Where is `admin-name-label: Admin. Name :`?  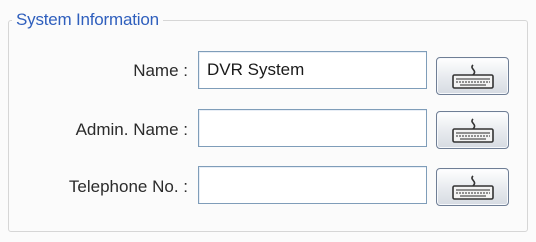 admin-name-label: Admin. Name : is located at coordinates (131, 129).